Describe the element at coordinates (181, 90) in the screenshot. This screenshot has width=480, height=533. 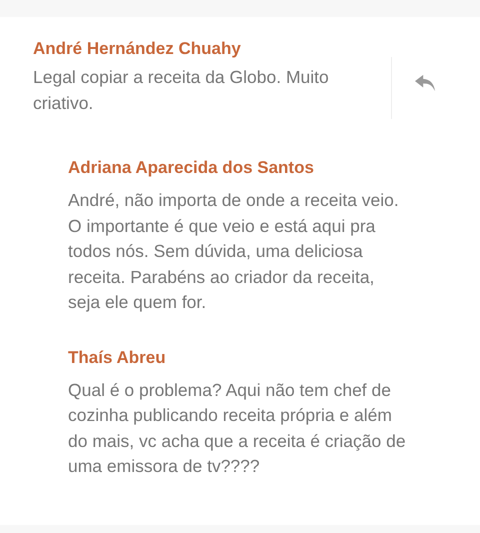
I see `comment-text: Legal copiar a receita da Globo. Muito criativo.` at that location.